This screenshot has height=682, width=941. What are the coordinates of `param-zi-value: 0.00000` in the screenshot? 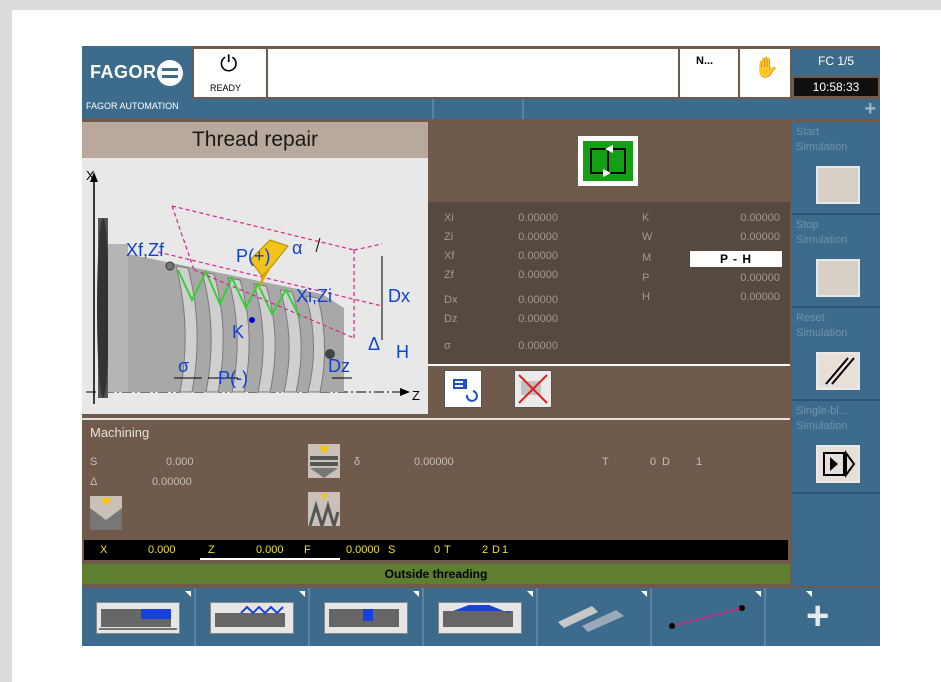 It's located at (523, 237).